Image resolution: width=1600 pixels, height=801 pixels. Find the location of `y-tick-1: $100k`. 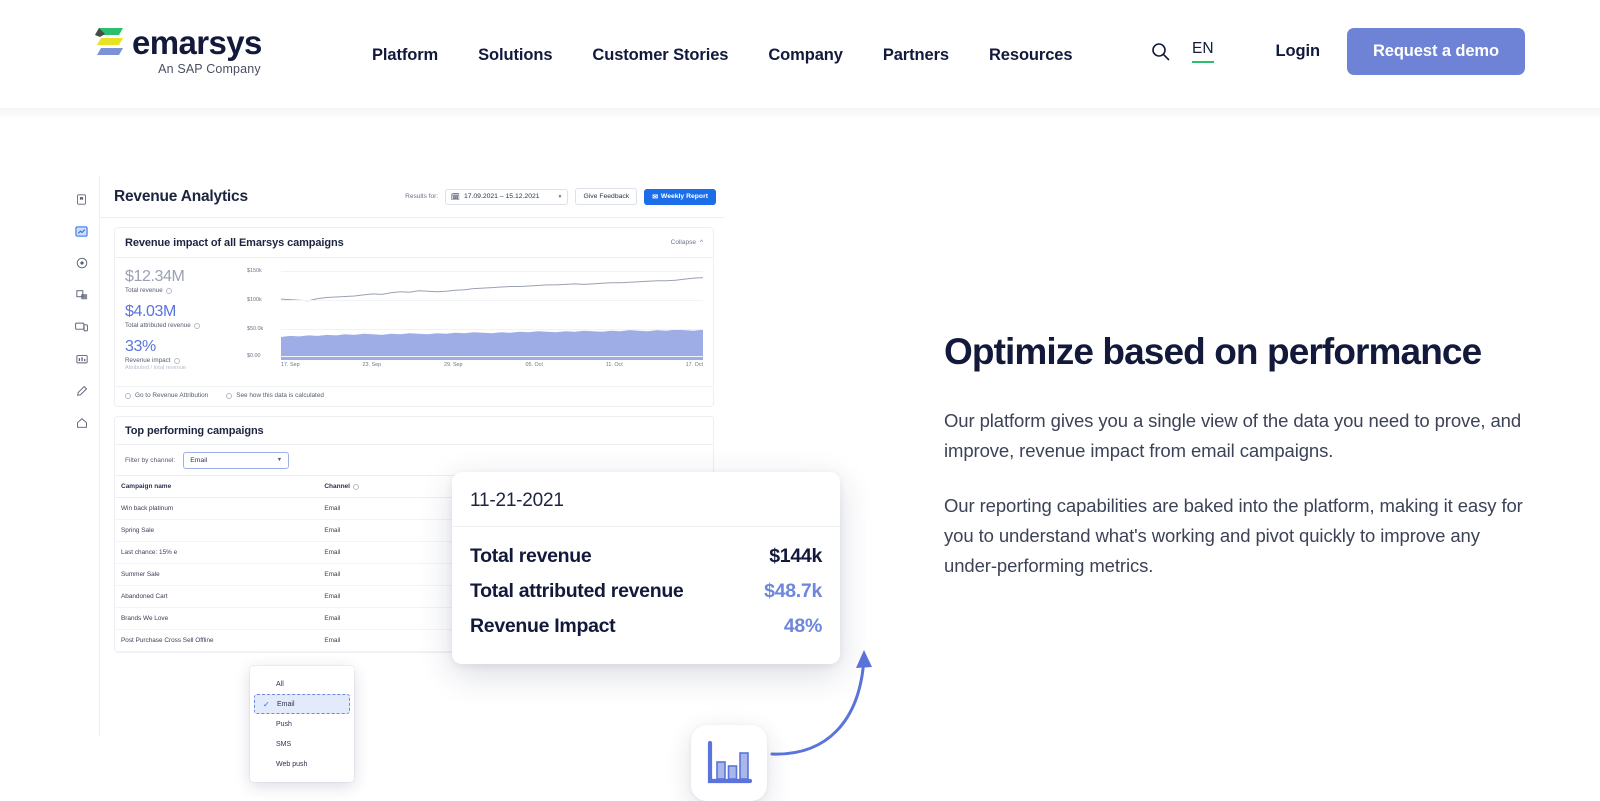

y-tick-1: $100k is located at coordinates (254, 300).